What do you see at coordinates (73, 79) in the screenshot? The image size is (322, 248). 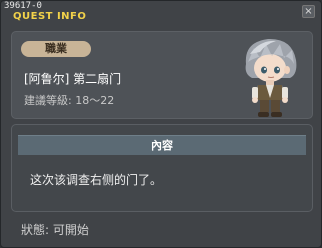 I see `quest-name: [阿鲁尔] 第二扇门` at bounding box center [73, 79].